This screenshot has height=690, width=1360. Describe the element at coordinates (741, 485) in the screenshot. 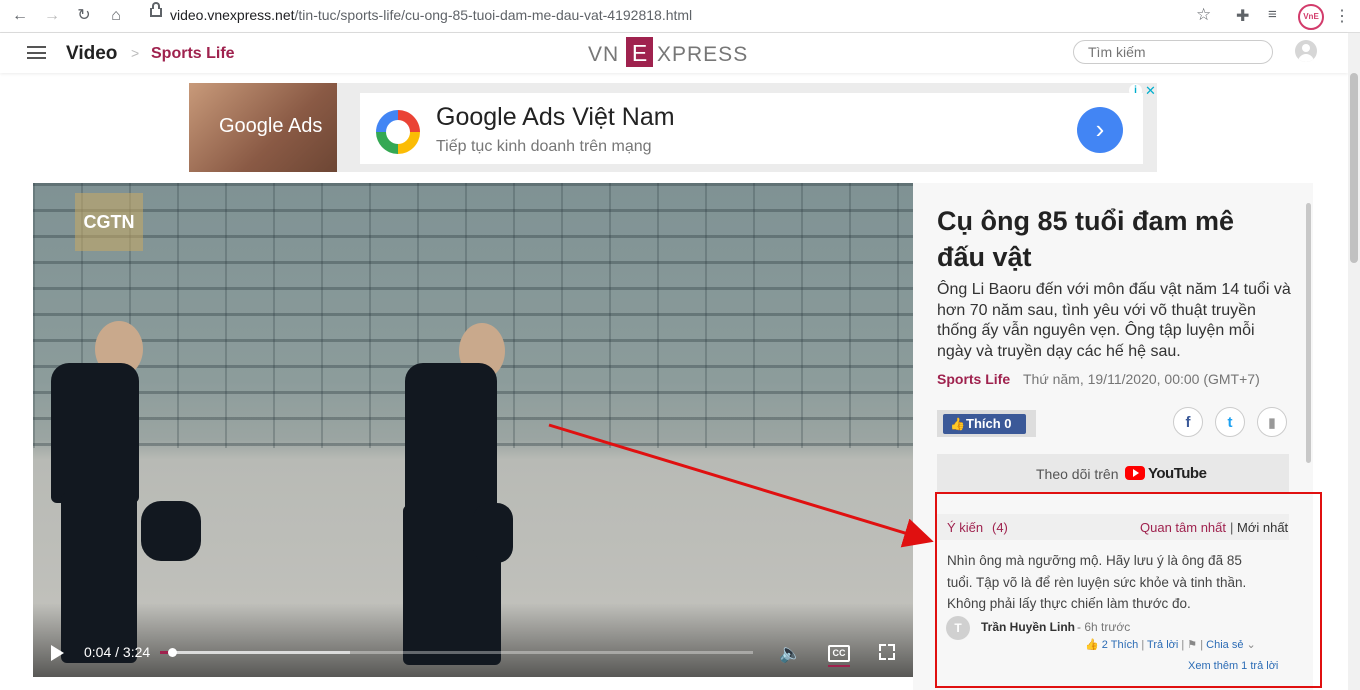

I see `annotation-arrow-icon` at that location.